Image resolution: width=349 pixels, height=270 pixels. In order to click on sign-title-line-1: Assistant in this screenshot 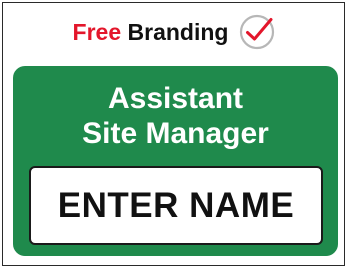, I will do `click(175, 98)`.